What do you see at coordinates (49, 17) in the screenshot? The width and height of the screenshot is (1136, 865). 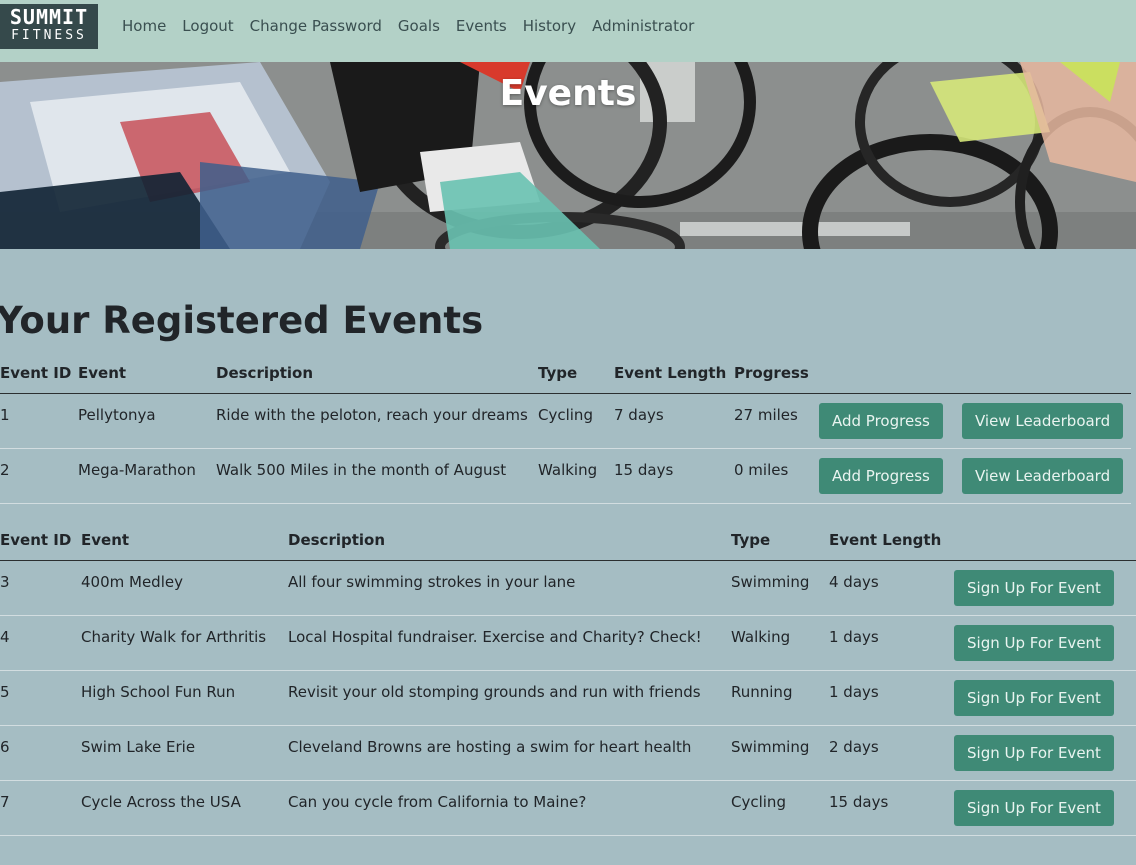 I see `logo-top-text: SUMMIT` at bounding box center [49, 17].